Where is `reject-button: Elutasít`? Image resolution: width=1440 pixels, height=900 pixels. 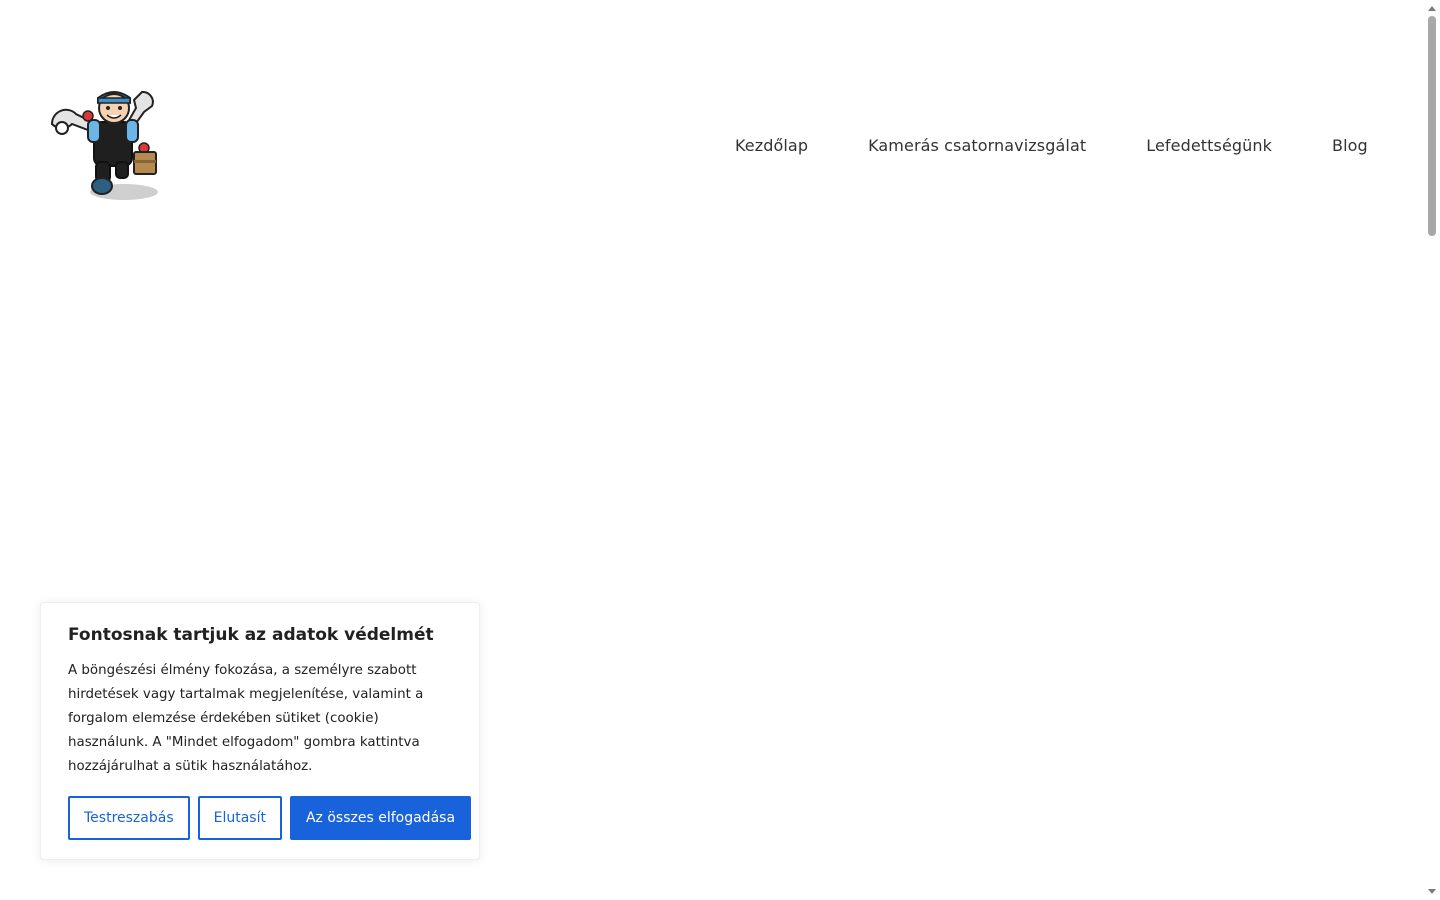
reject-button: Elutasít is located at coordinates (239, 818).